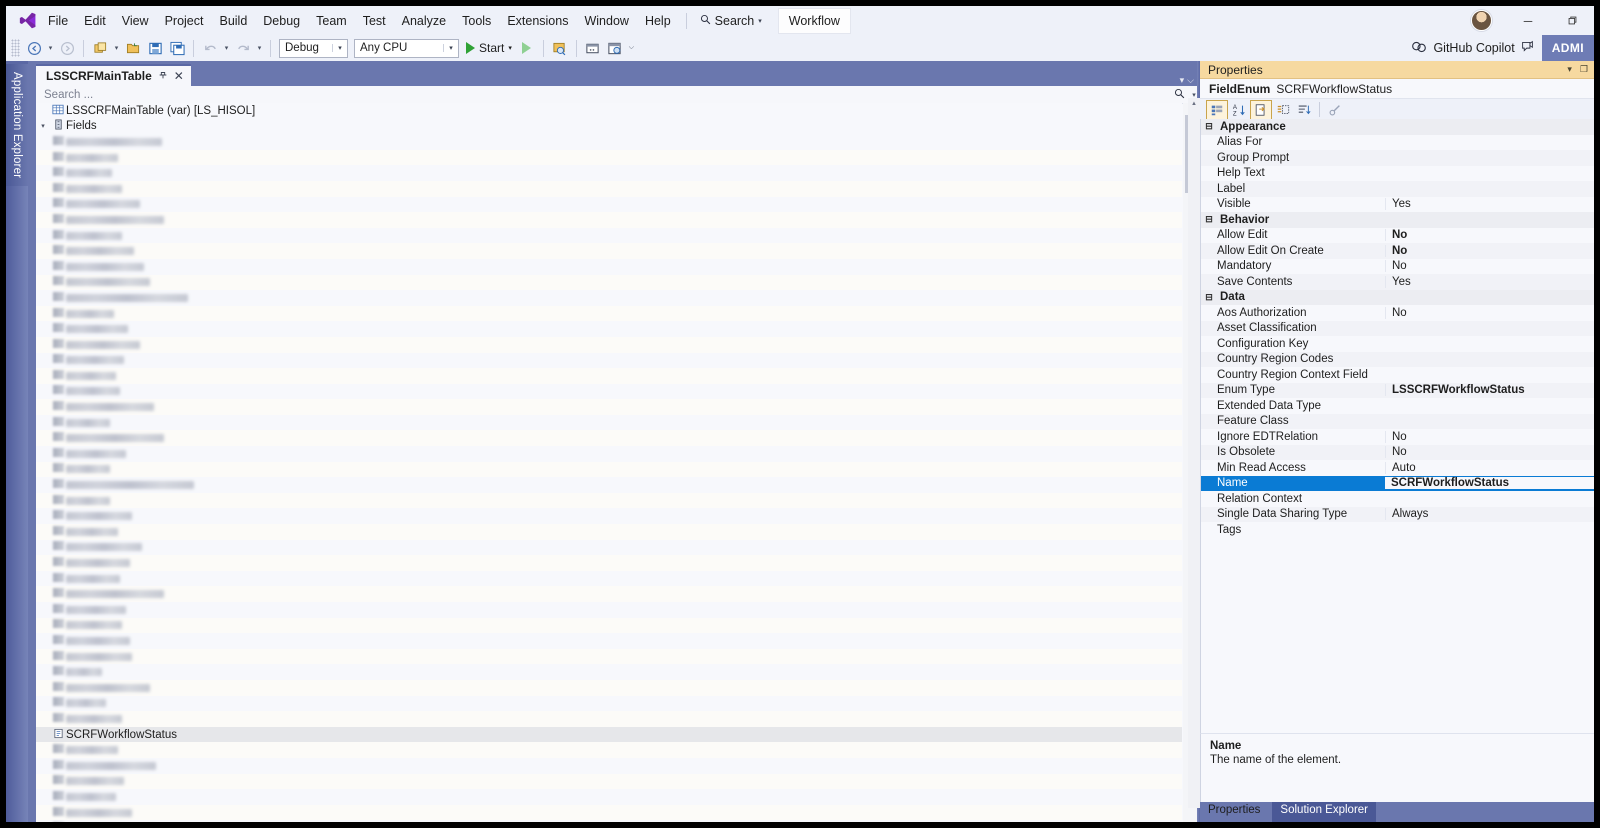 The image size is (1600, 828). Describe the element at coordinates (1190, 80) in the screenshot. I see `tab-list-icon: ⌵` at that location.